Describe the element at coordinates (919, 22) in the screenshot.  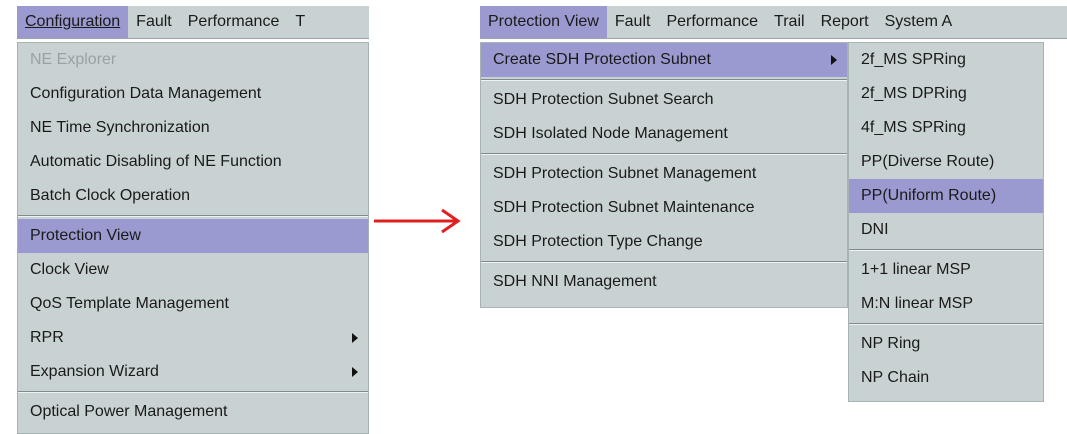
I see `menu-system-truncated: System A` at that location.